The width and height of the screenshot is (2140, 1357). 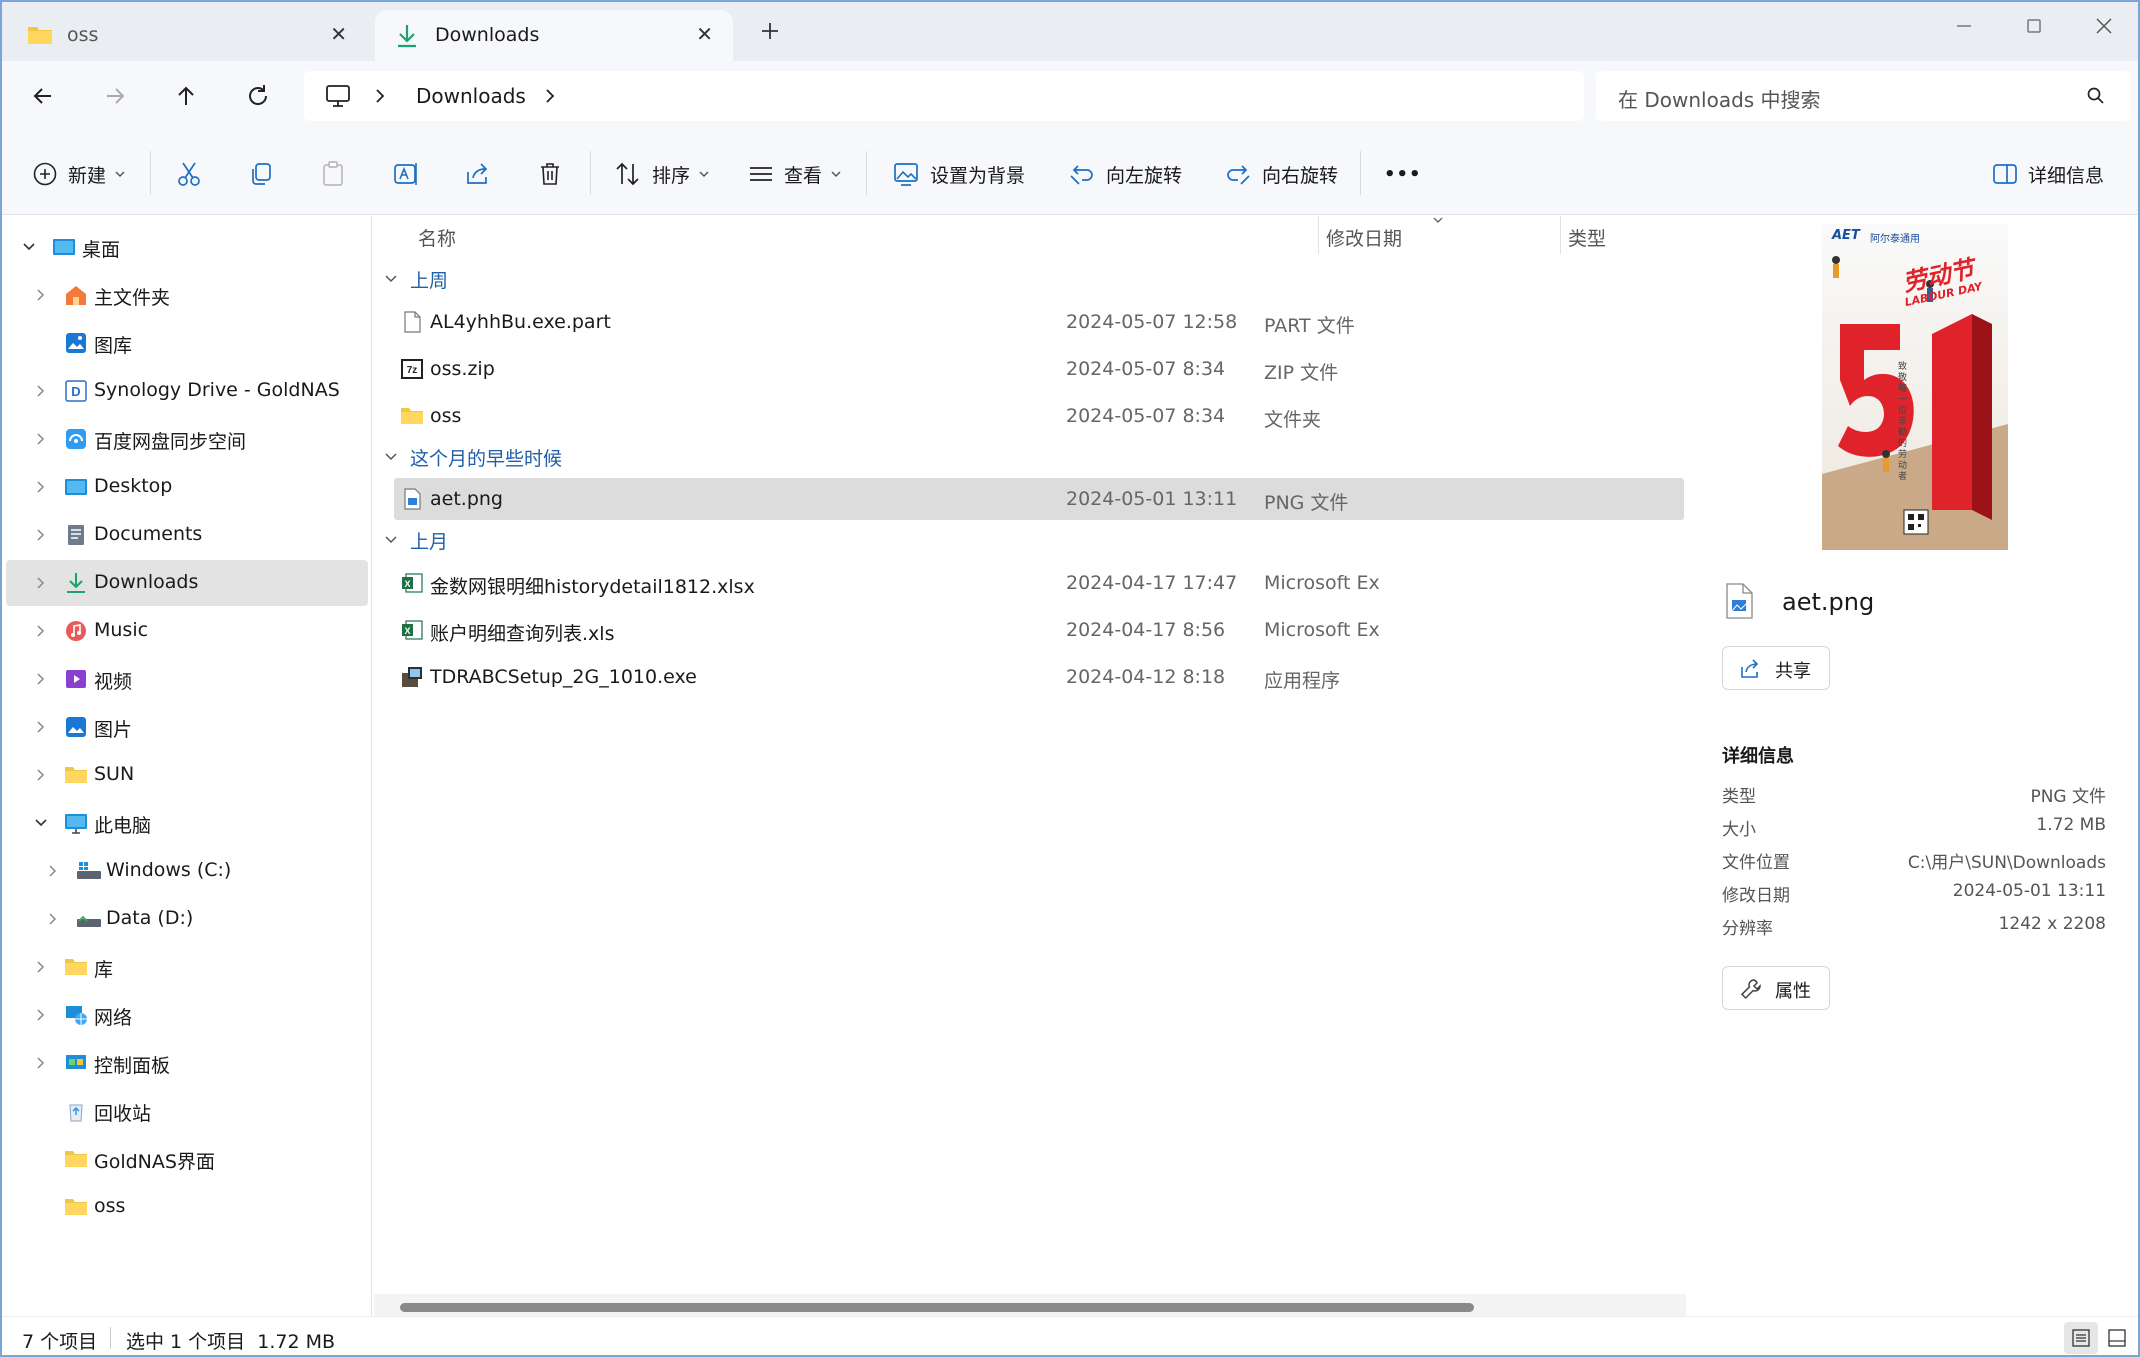 What do you see at coordinates (1281, 174) in the screenshot?
I see `rotate-right-button: 向右旋转` at bounding box center [1281, 174].